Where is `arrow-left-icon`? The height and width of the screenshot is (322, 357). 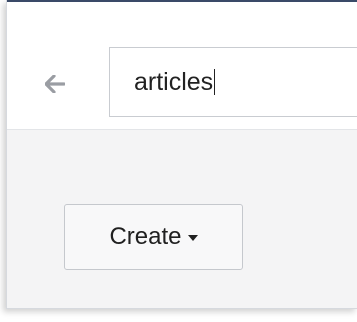 arrow-left-icon is located at coordinates (55, 84).